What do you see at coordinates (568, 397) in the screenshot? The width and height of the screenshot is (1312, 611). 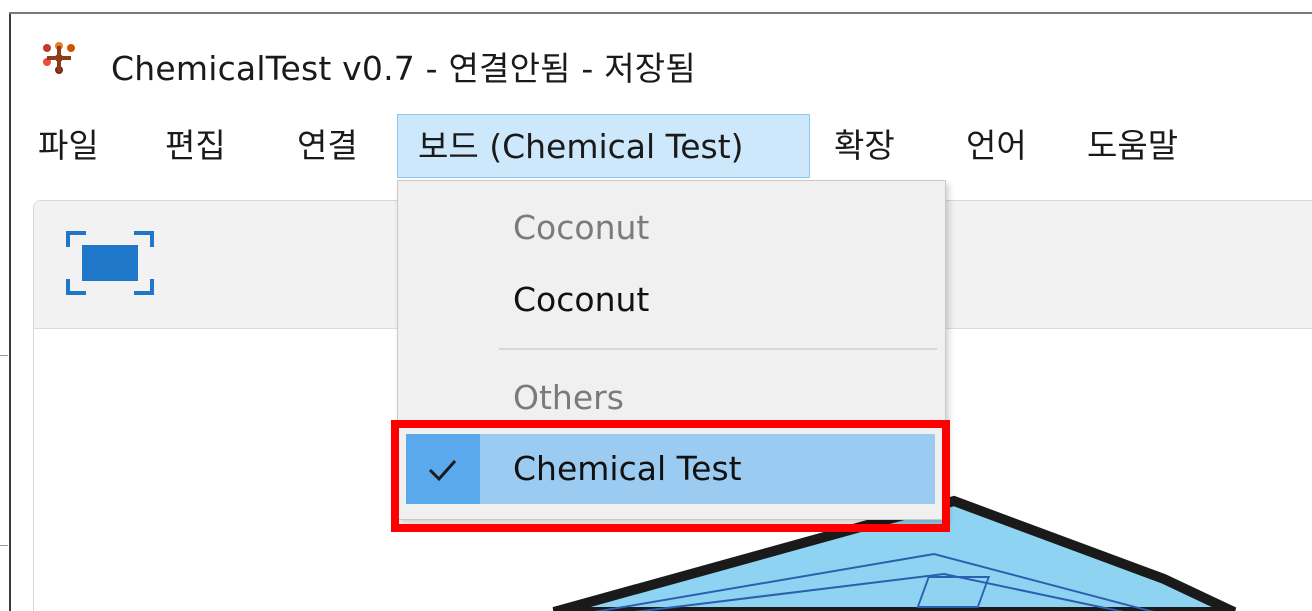 I see `menu-section-header-others: Others` at bounding box center [568, 397].